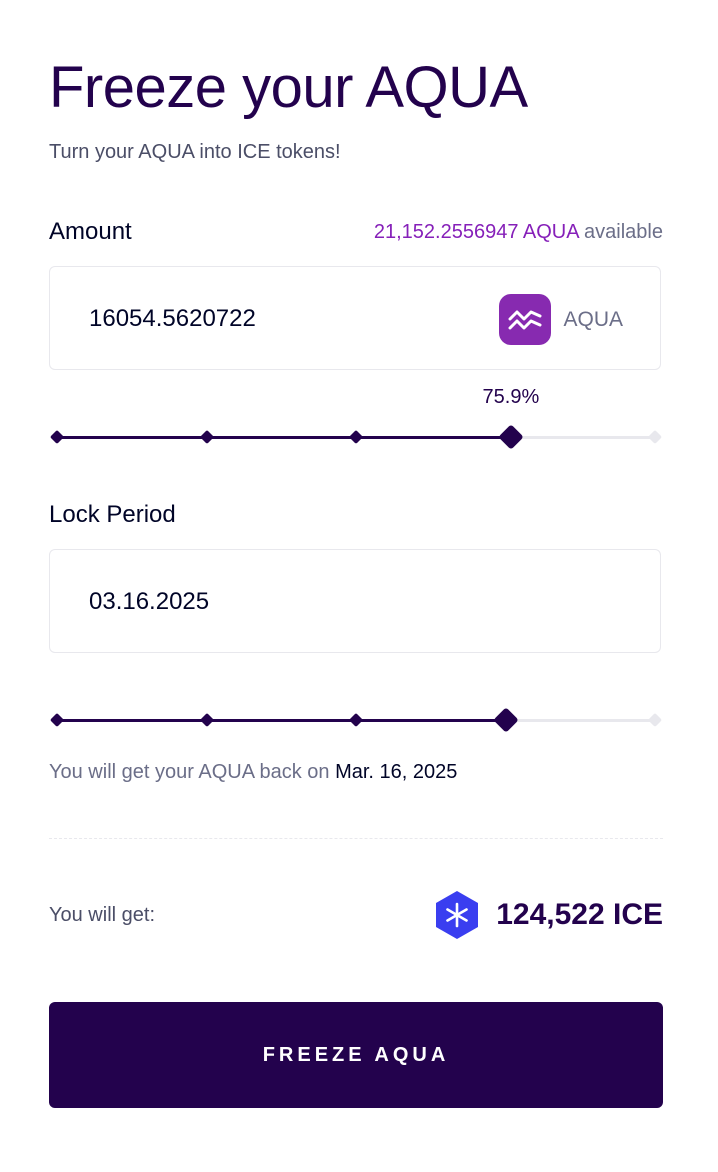 The height and width of the screenshot is (1172, 718). Describe the element at coordinates (112, 514) in the screenshot. I see `lock-period-label: Lock Period` at that location.